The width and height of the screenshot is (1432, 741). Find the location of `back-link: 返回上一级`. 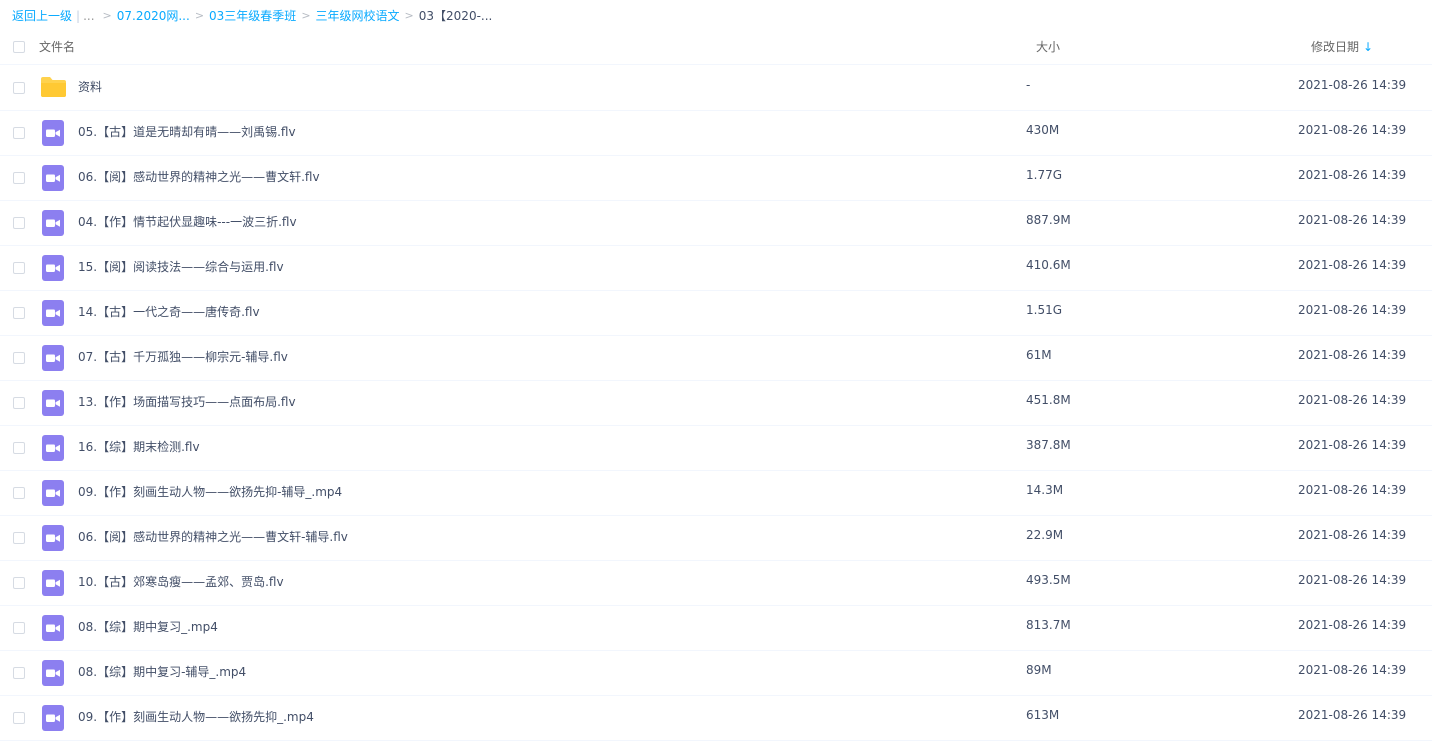

back-link: 返回上一级 is located at coordinates (42, 16).